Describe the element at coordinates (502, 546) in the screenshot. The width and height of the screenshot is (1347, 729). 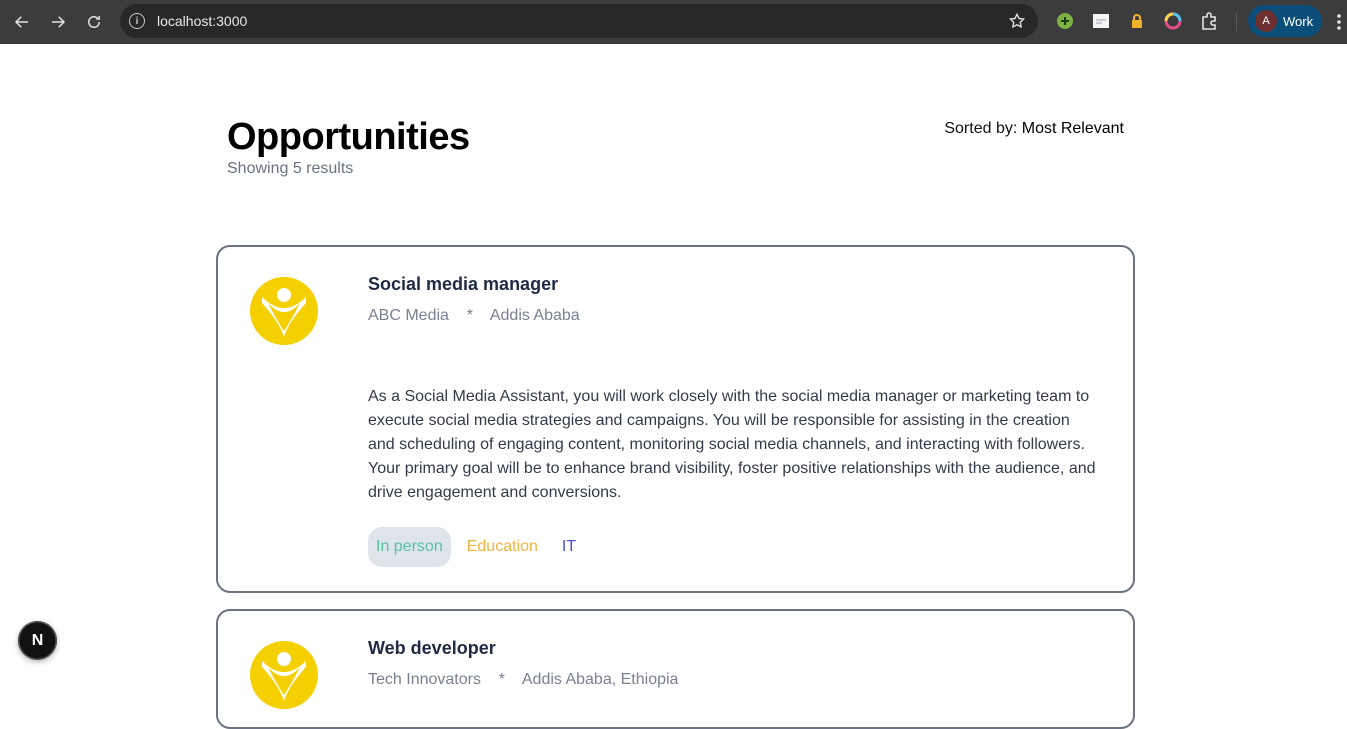
I see `tag-education: Education` at that location.